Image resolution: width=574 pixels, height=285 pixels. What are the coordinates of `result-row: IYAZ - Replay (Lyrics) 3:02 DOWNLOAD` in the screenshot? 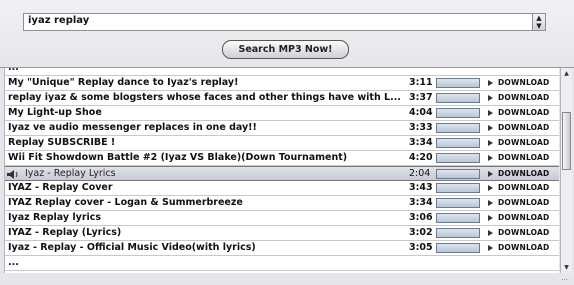 It's located at (282, 233).